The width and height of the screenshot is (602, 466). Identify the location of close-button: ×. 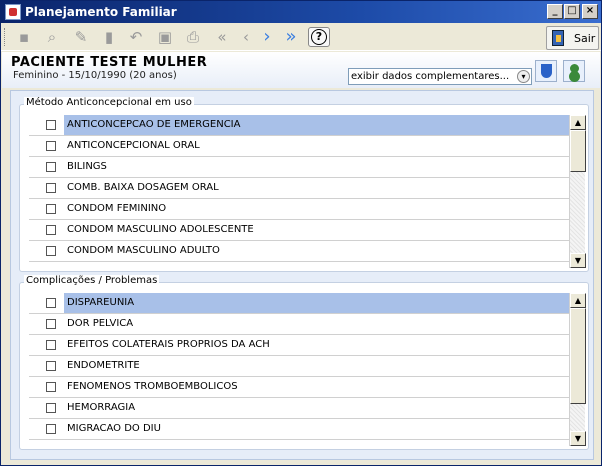
(590, 11).